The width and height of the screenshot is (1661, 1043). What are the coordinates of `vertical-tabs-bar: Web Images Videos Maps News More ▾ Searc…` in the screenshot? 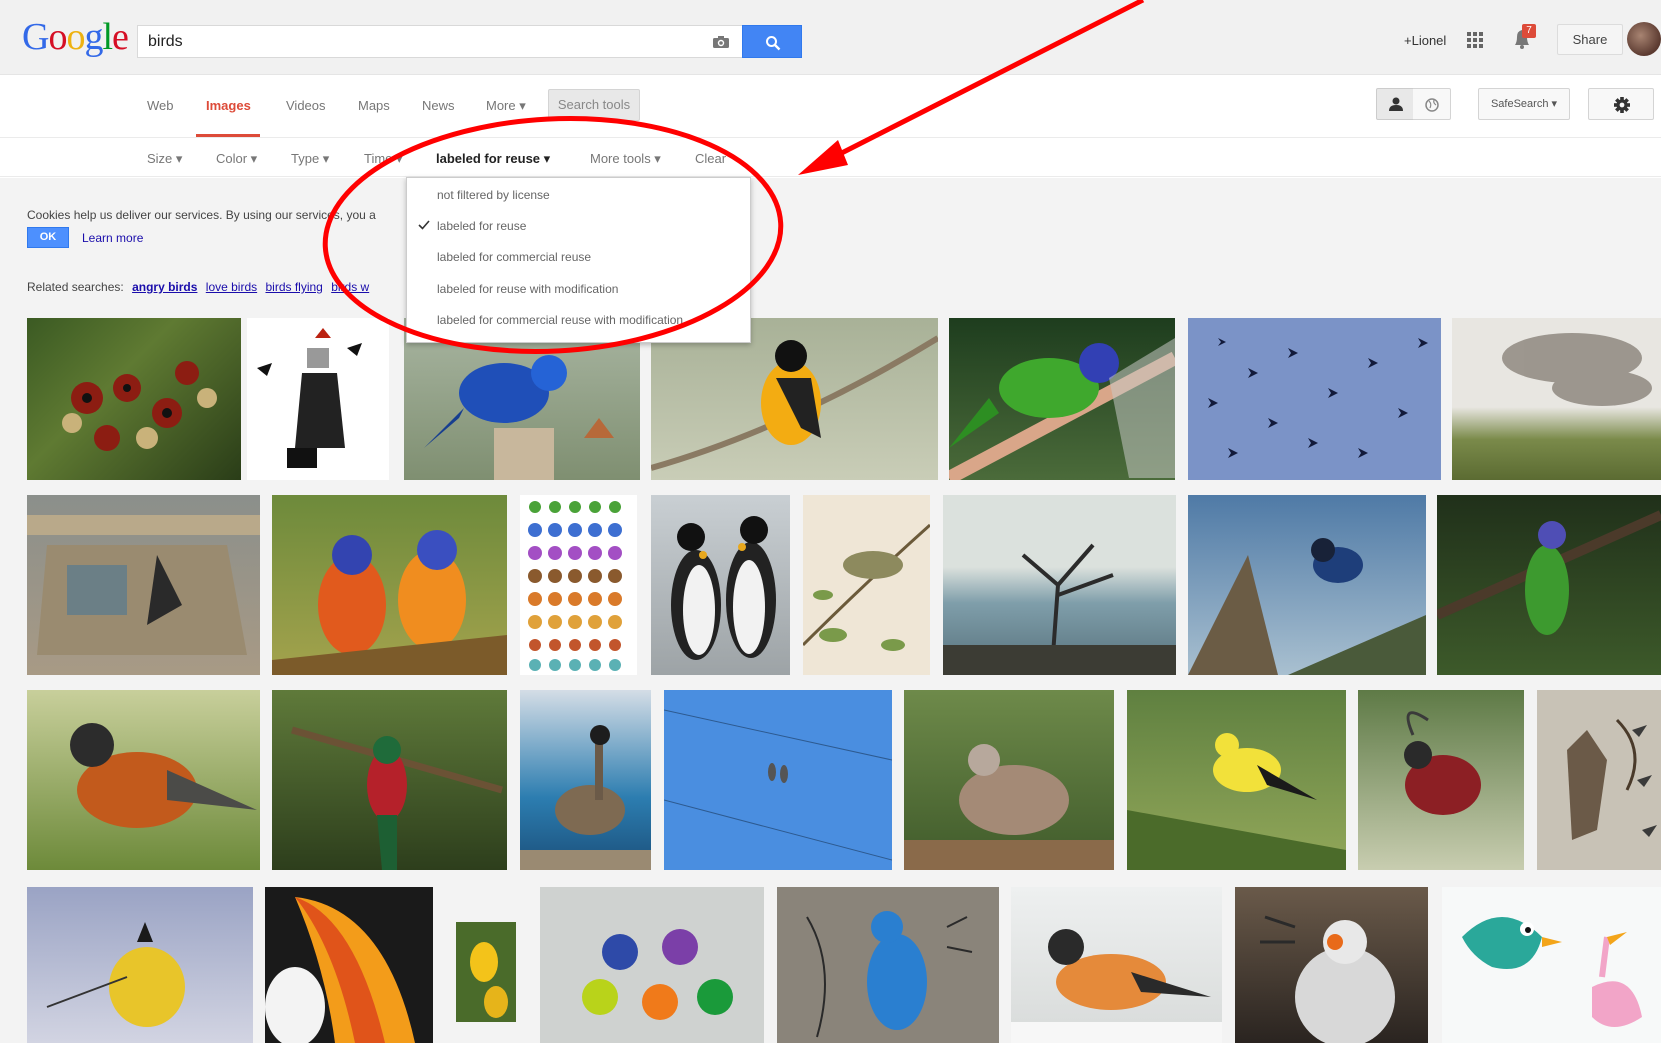 It's located at (830, 107).